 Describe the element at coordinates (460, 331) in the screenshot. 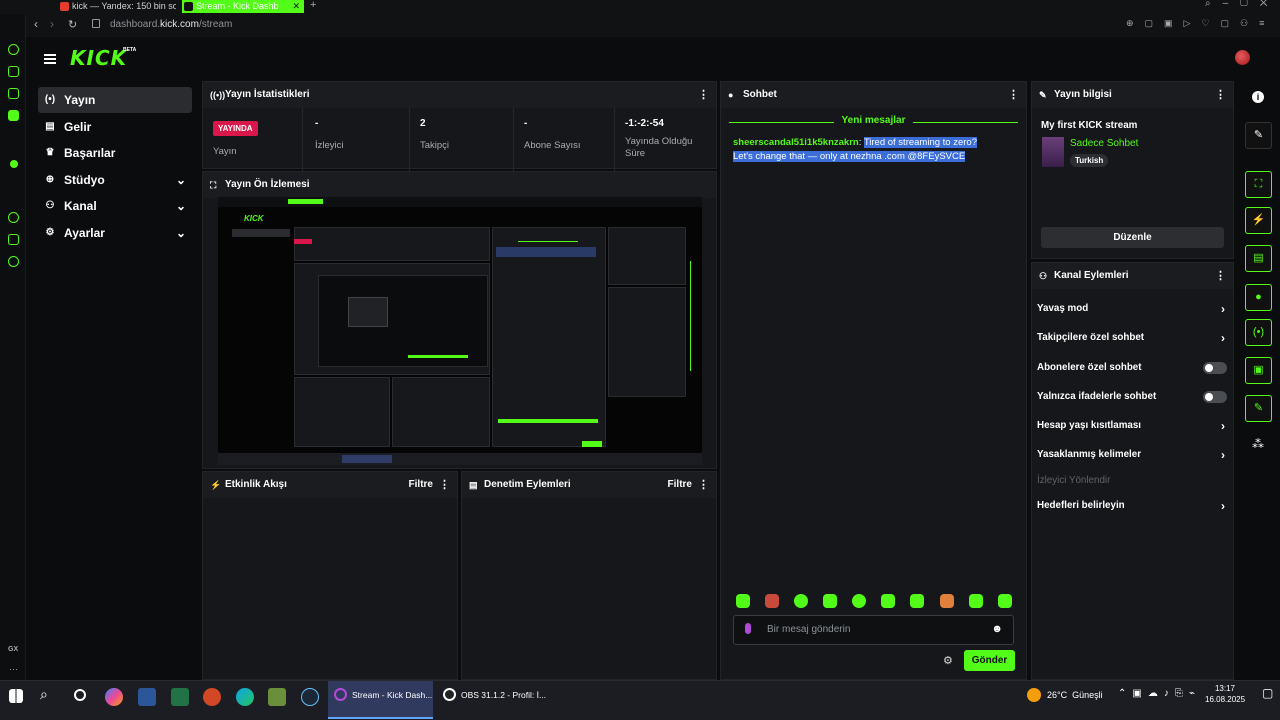

I see `stream-preview-video: KICK` at that location.